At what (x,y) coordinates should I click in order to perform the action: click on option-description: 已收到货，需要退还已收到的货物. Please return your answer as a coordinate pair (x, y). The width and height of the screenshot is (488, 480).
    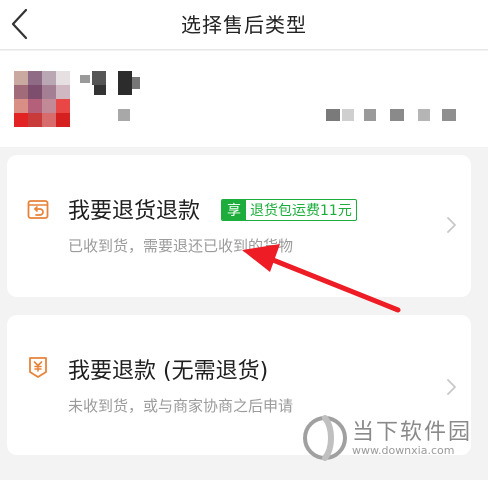
    Looking at the image, I should click on (181, 246).